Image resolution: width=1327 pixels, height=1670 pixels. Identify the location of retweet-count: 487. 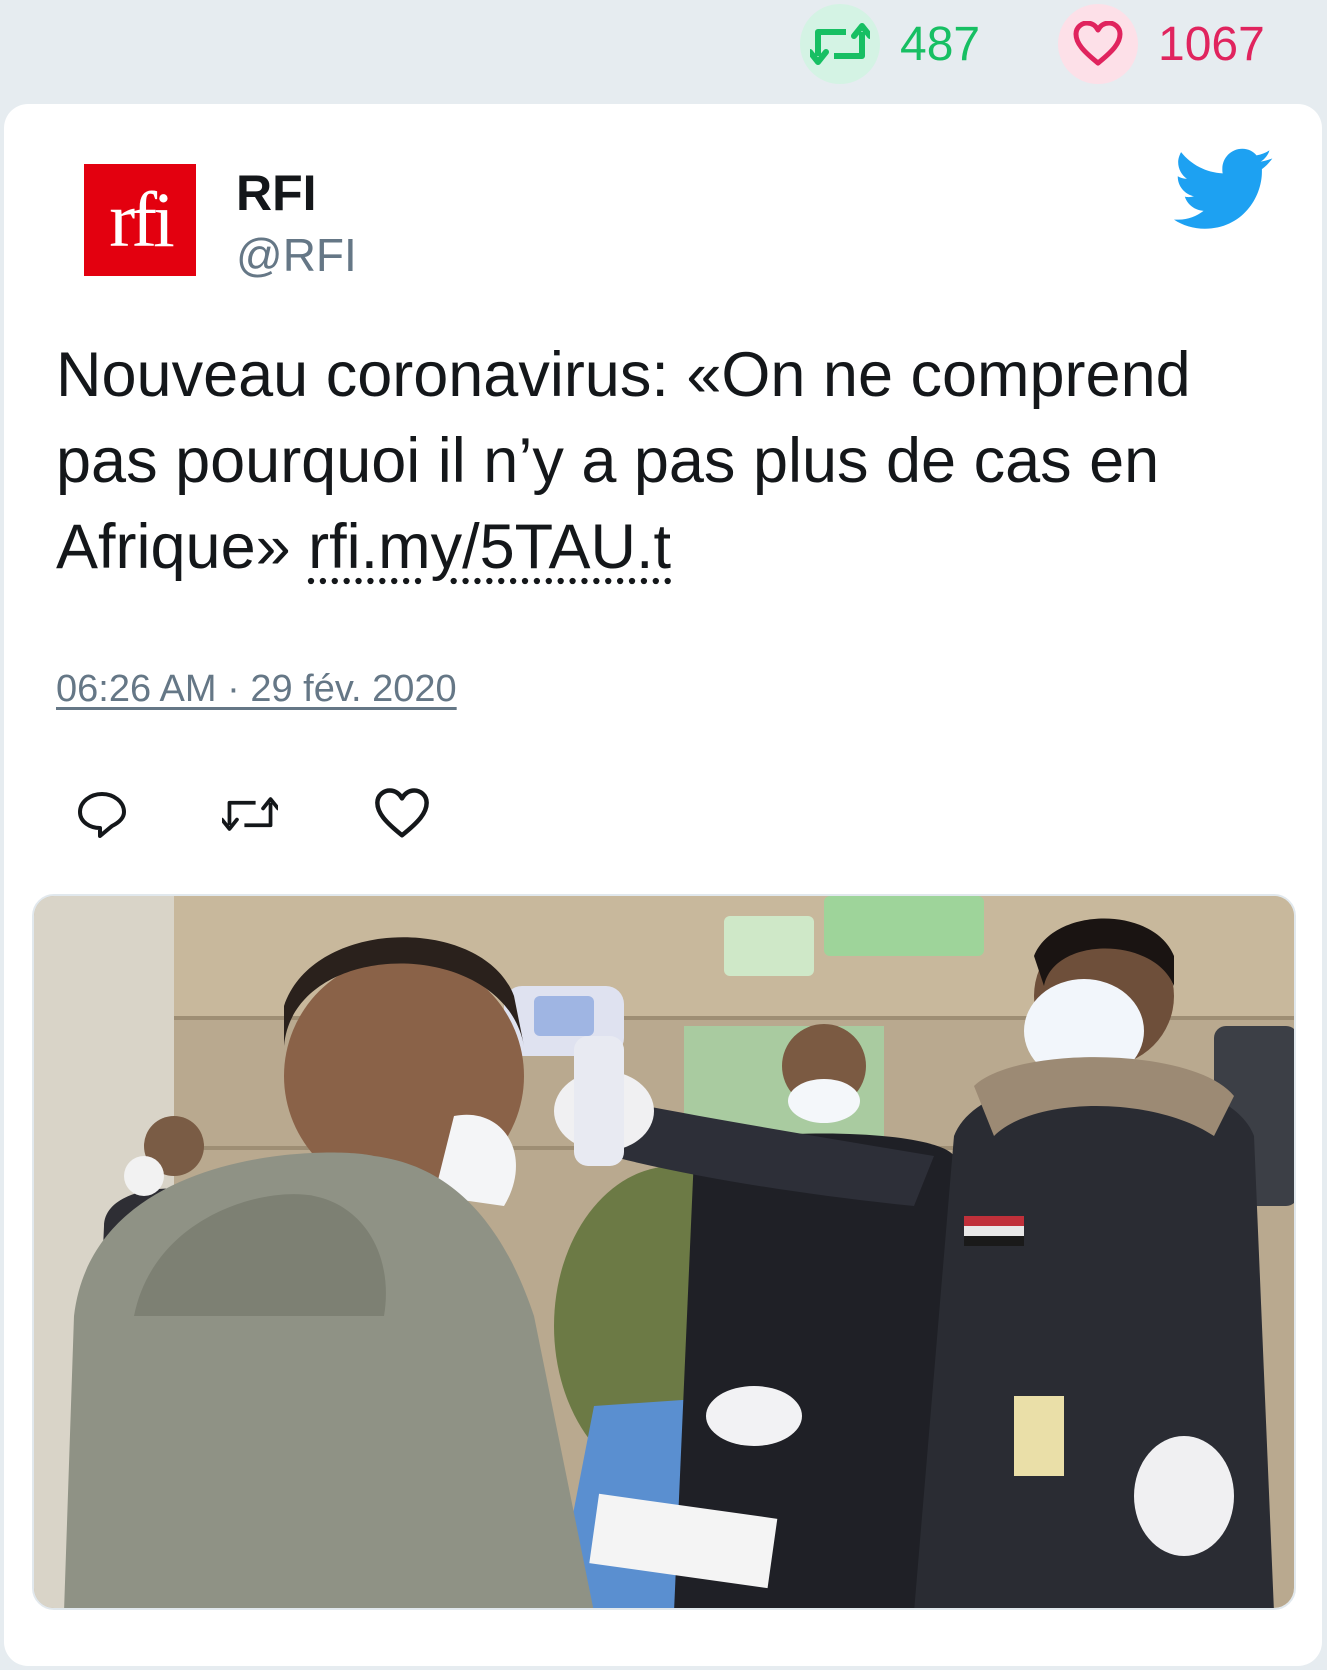
(940, 44).